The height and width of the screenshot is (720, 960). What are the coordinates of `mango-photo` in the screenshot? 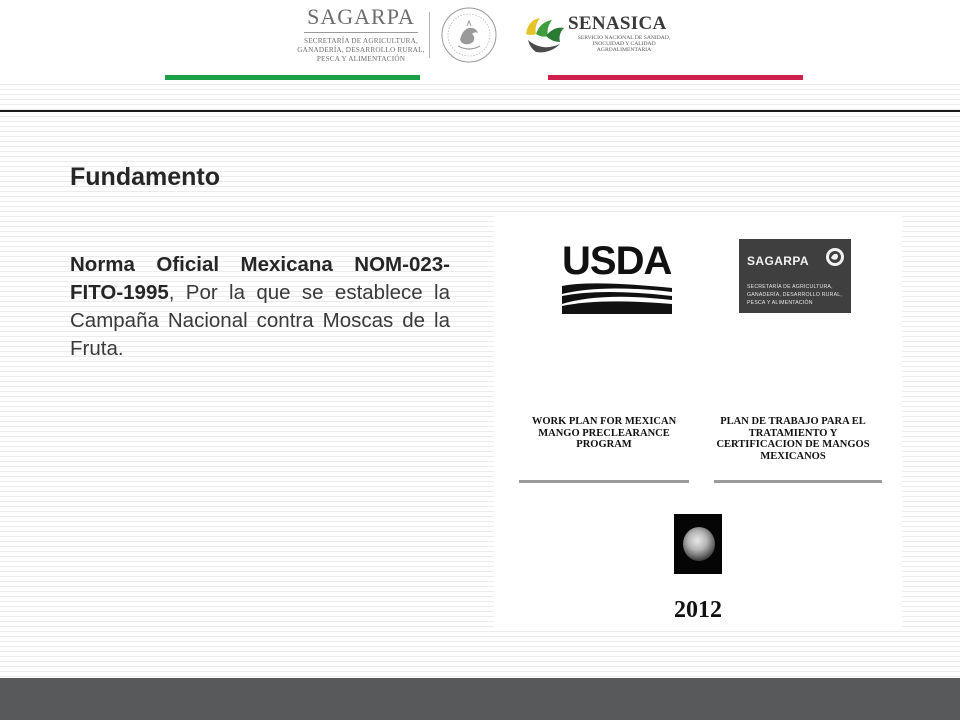 It's located at (698, 544).